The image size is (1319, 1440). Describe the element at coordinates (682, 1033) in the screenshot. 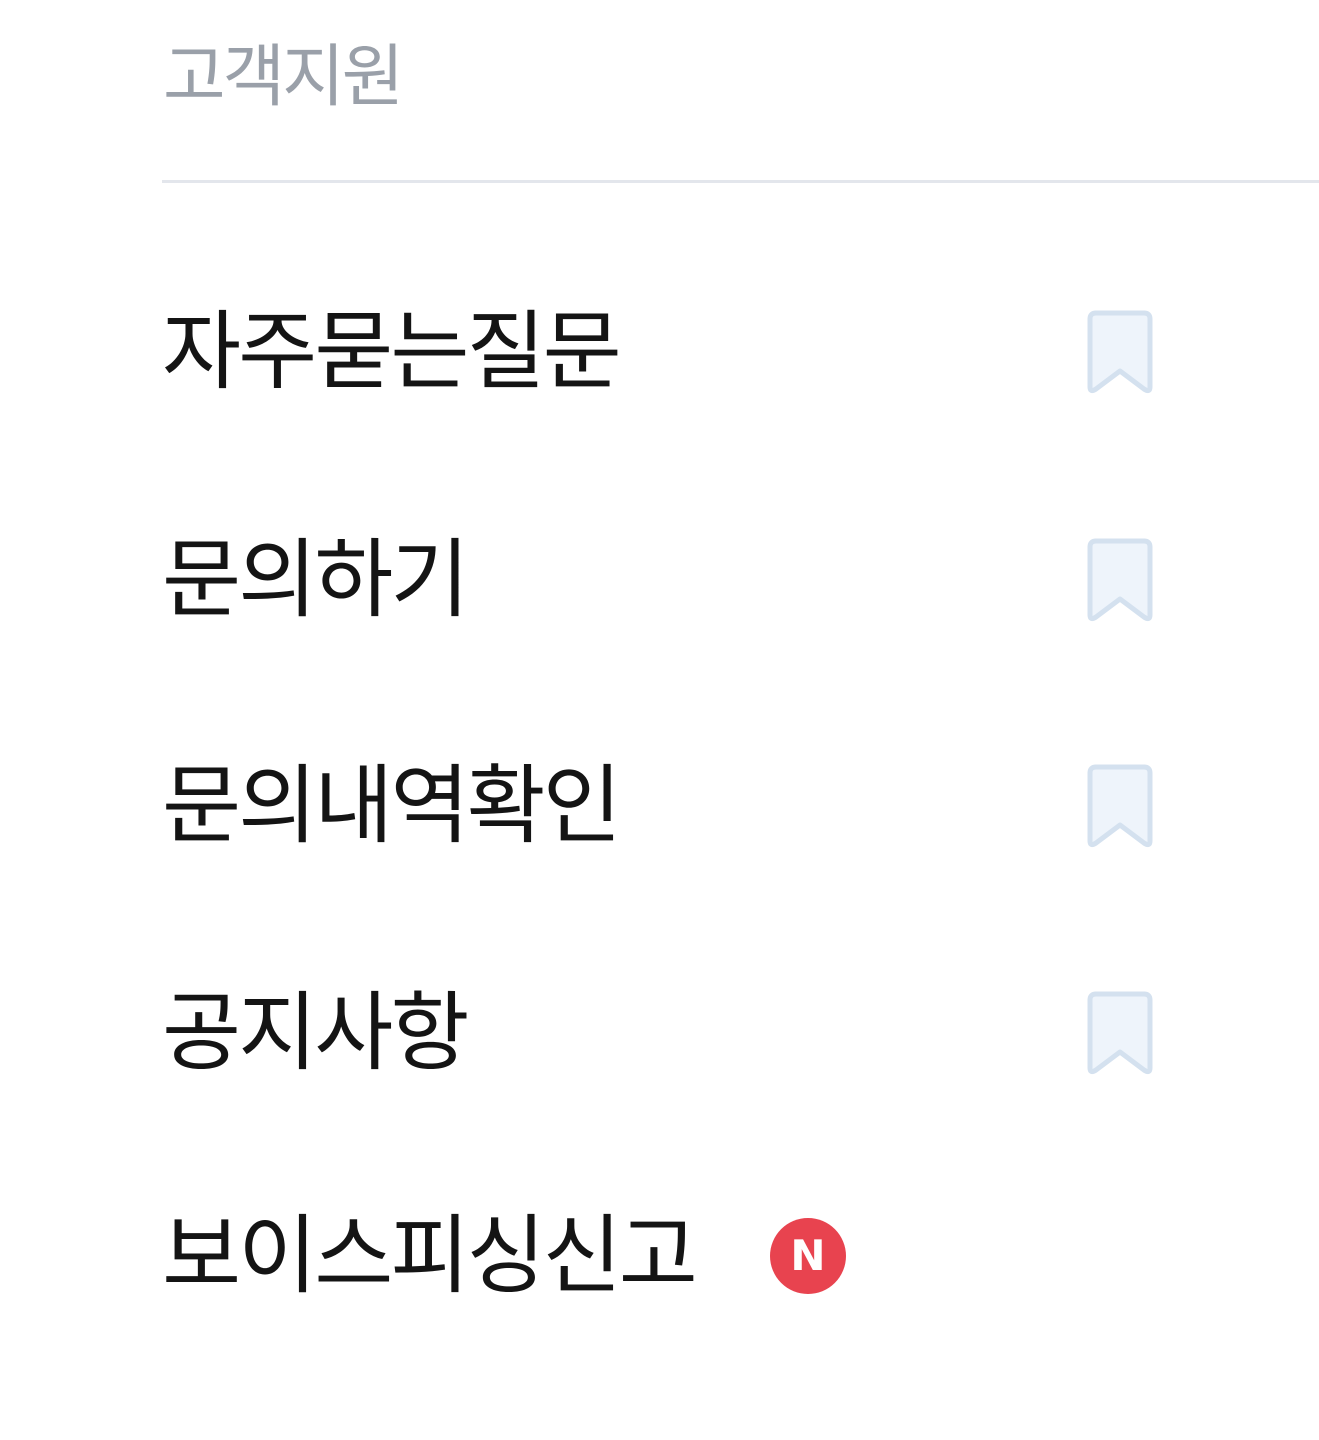

I see `menu-item-notice: 공지사항` at that location.